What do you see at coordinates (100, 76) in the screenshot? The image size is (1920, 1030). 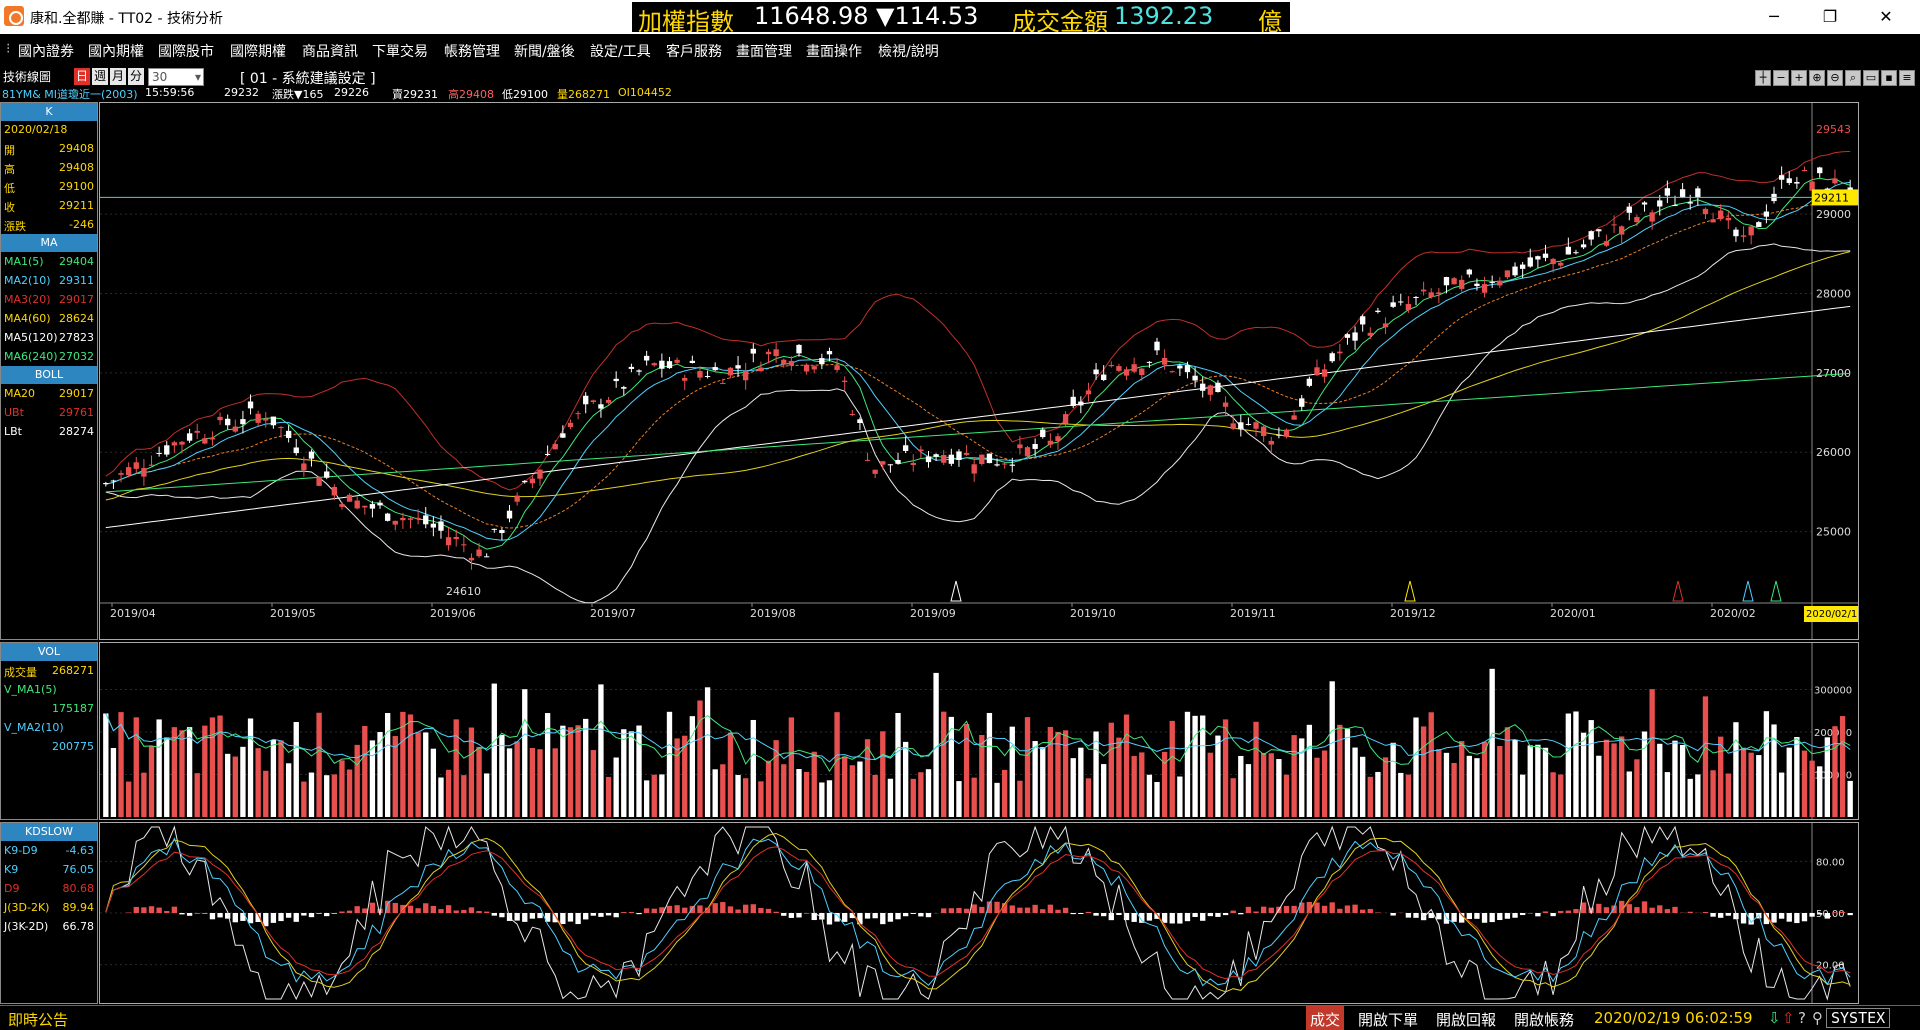 I see `period-week-button: 週` at bounding box center [100, 76].